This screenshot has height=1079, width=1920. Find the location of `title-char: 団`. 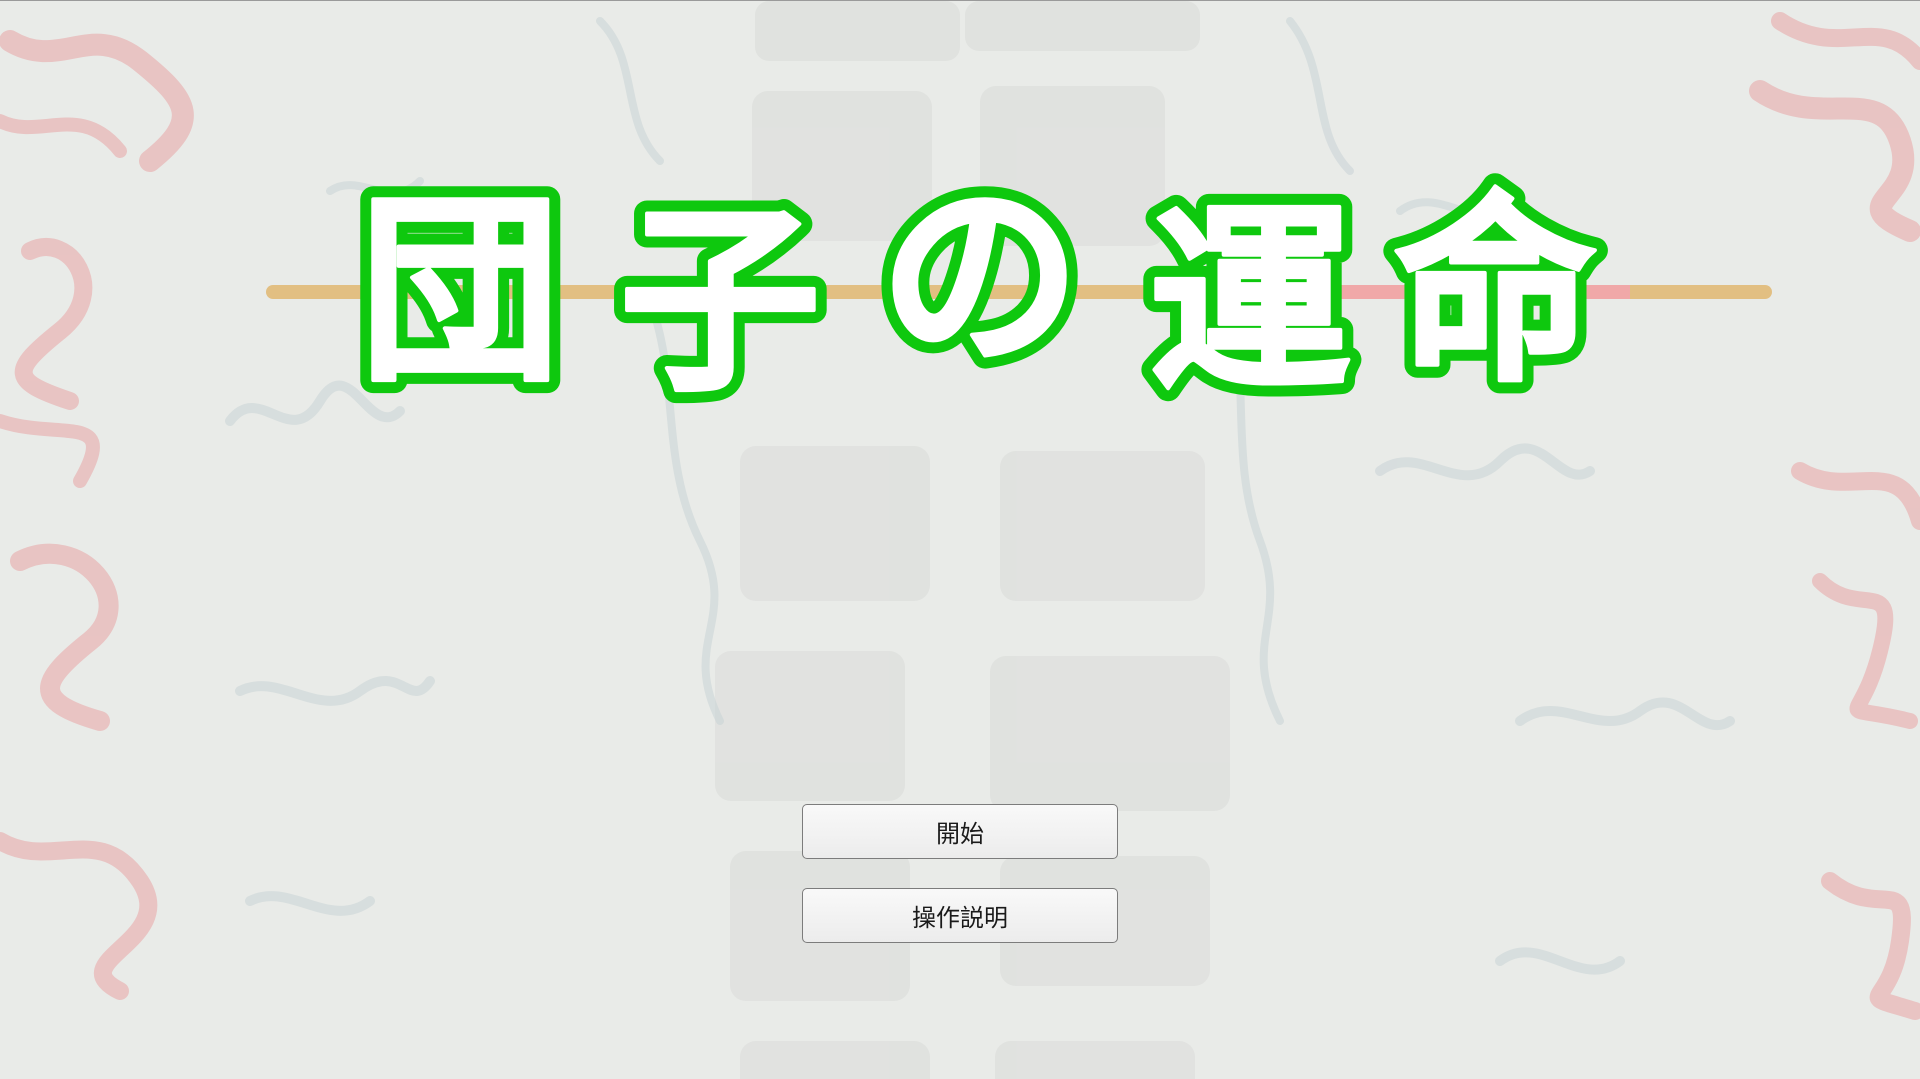

title-char: 団 is located at coordinates (460, 291).